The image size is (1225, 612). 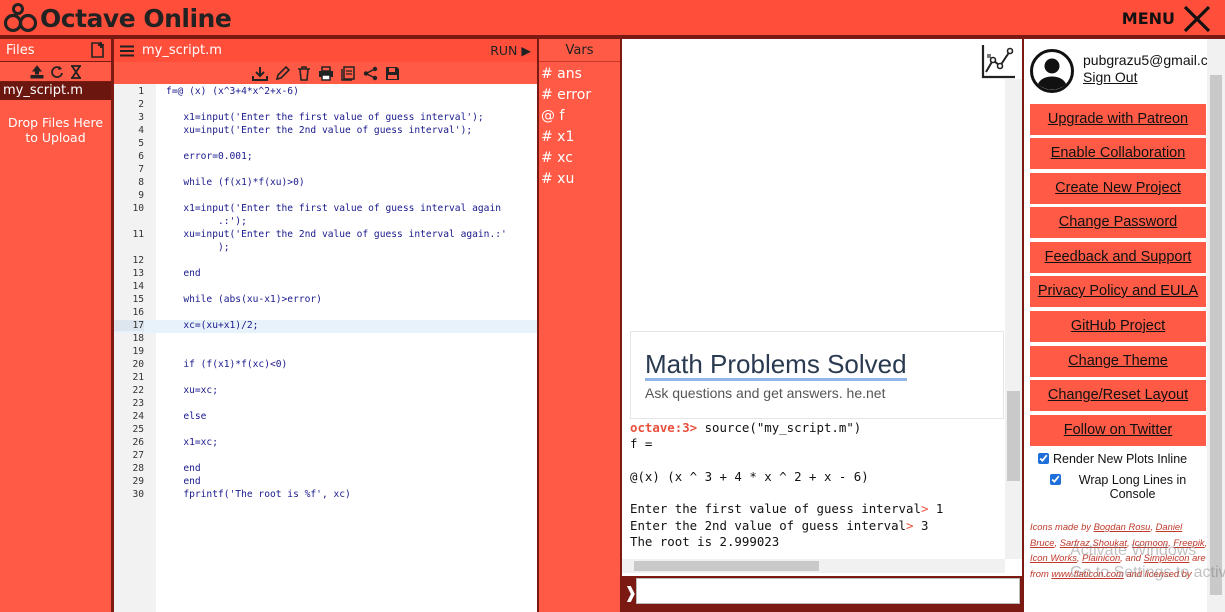 What do you see at coordinates (138, 468) in the screenshot?
I see `line-number: 28` at bounding box center [138, 468].